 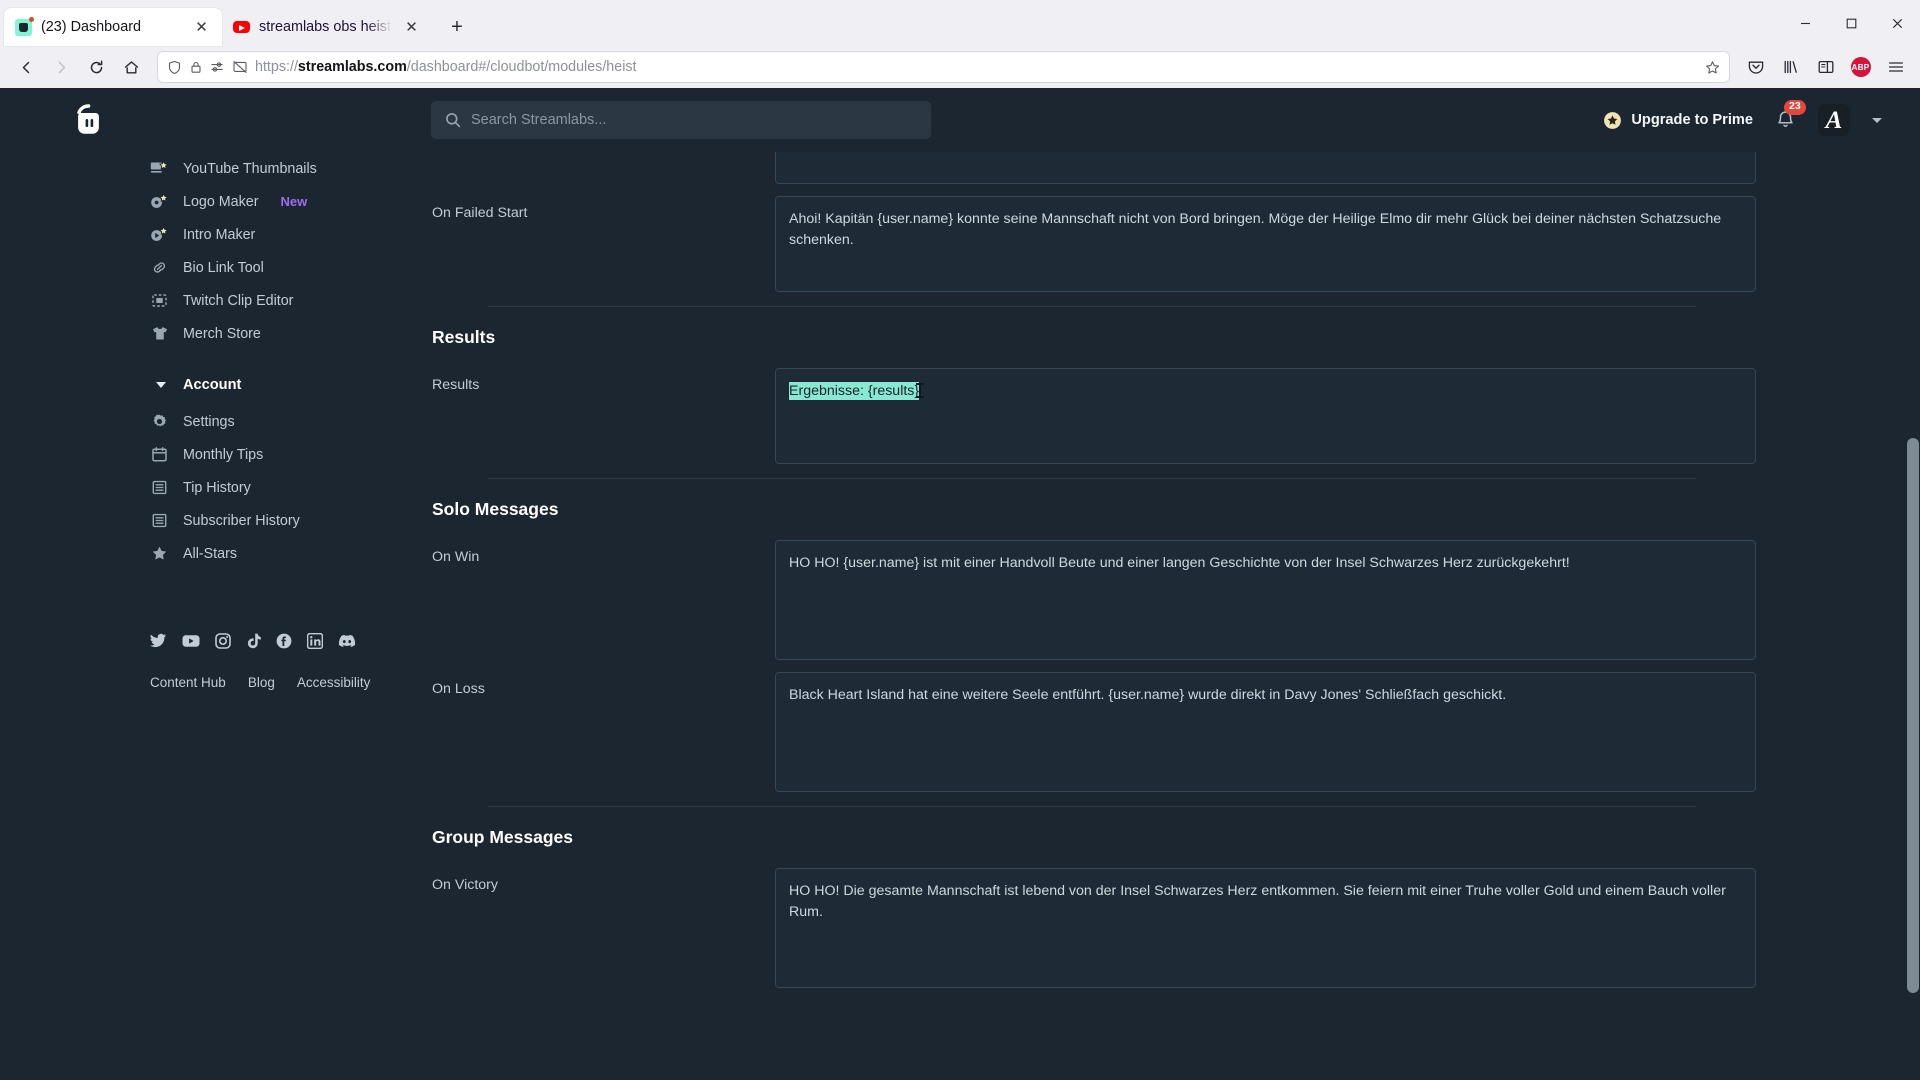 I want to click on sidebar-item-label: Monthly Tips, so click(x=223, y=454).